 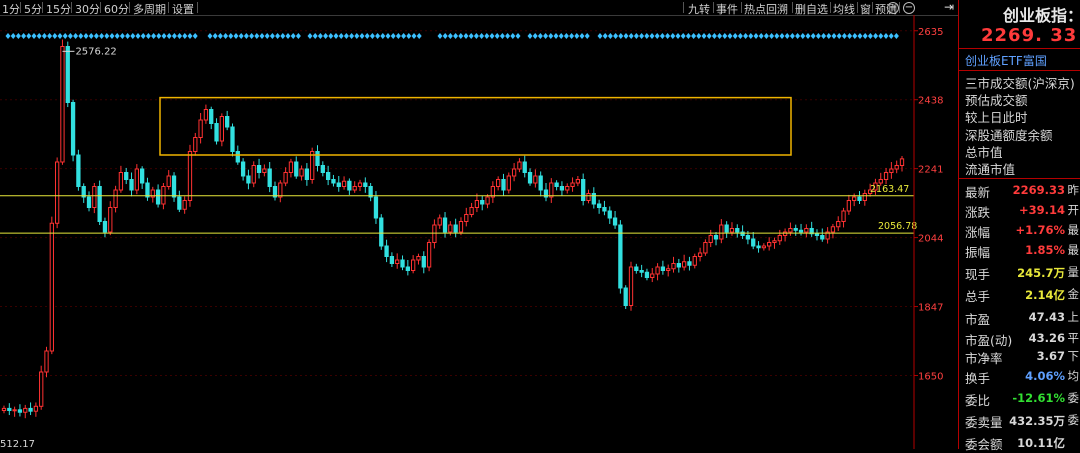 I want to click on etf-link: 创业板ETF富国, so click(x=1006, y=60).